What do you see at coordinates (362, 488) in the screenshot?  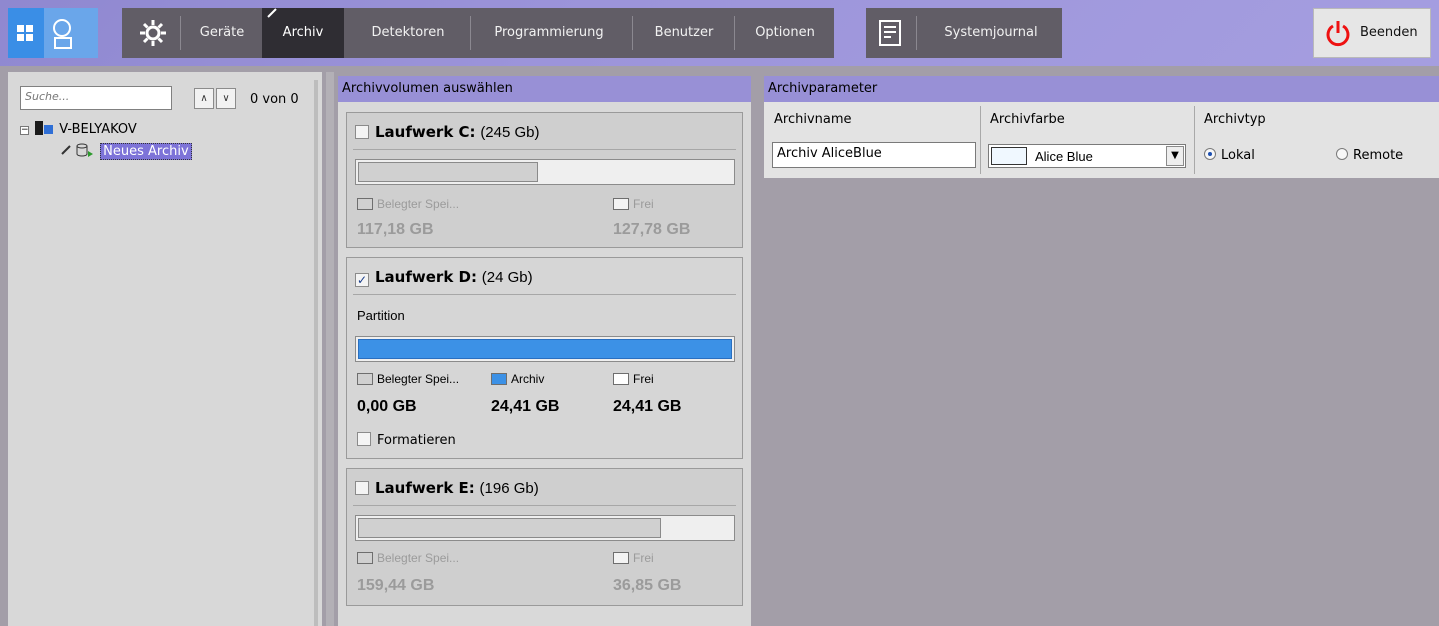 I see `drive-e-checkbox` at bounding box center [362, 488].